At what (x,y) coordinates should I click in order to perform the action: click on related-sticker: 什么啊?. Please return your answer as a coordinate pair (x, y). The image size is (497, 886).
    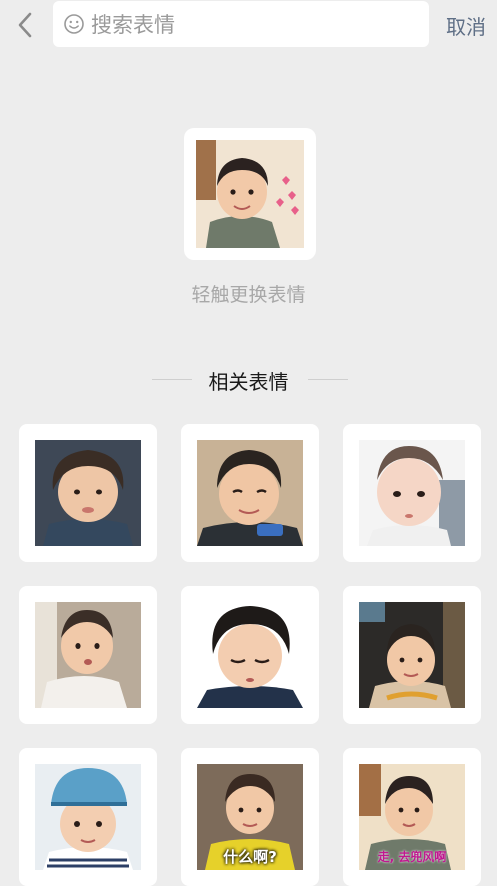
    Looking at the image, I should click on (250, 817).